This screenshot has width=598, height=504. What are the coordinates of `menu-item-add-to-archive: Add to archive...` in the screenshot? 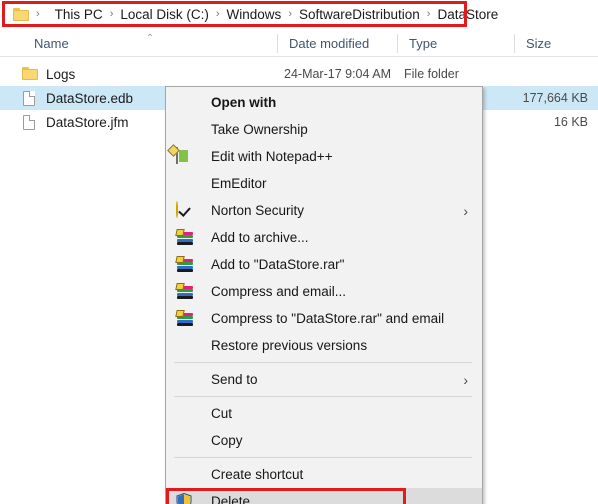 It's located at (324, 237).